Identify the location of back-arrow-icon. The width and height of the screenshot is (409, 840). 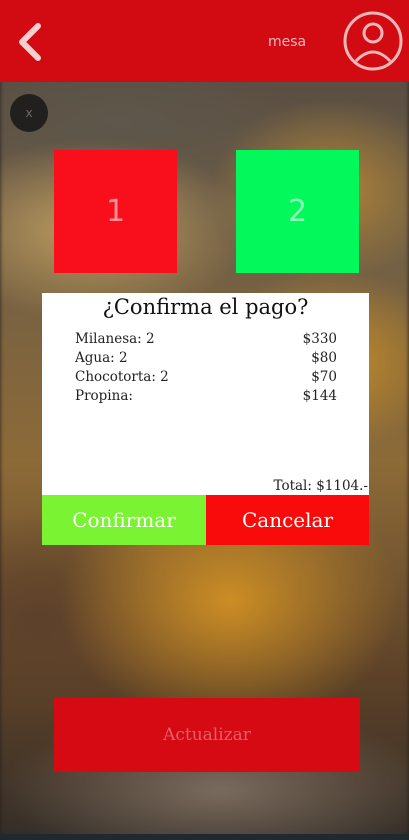
(30, 42).